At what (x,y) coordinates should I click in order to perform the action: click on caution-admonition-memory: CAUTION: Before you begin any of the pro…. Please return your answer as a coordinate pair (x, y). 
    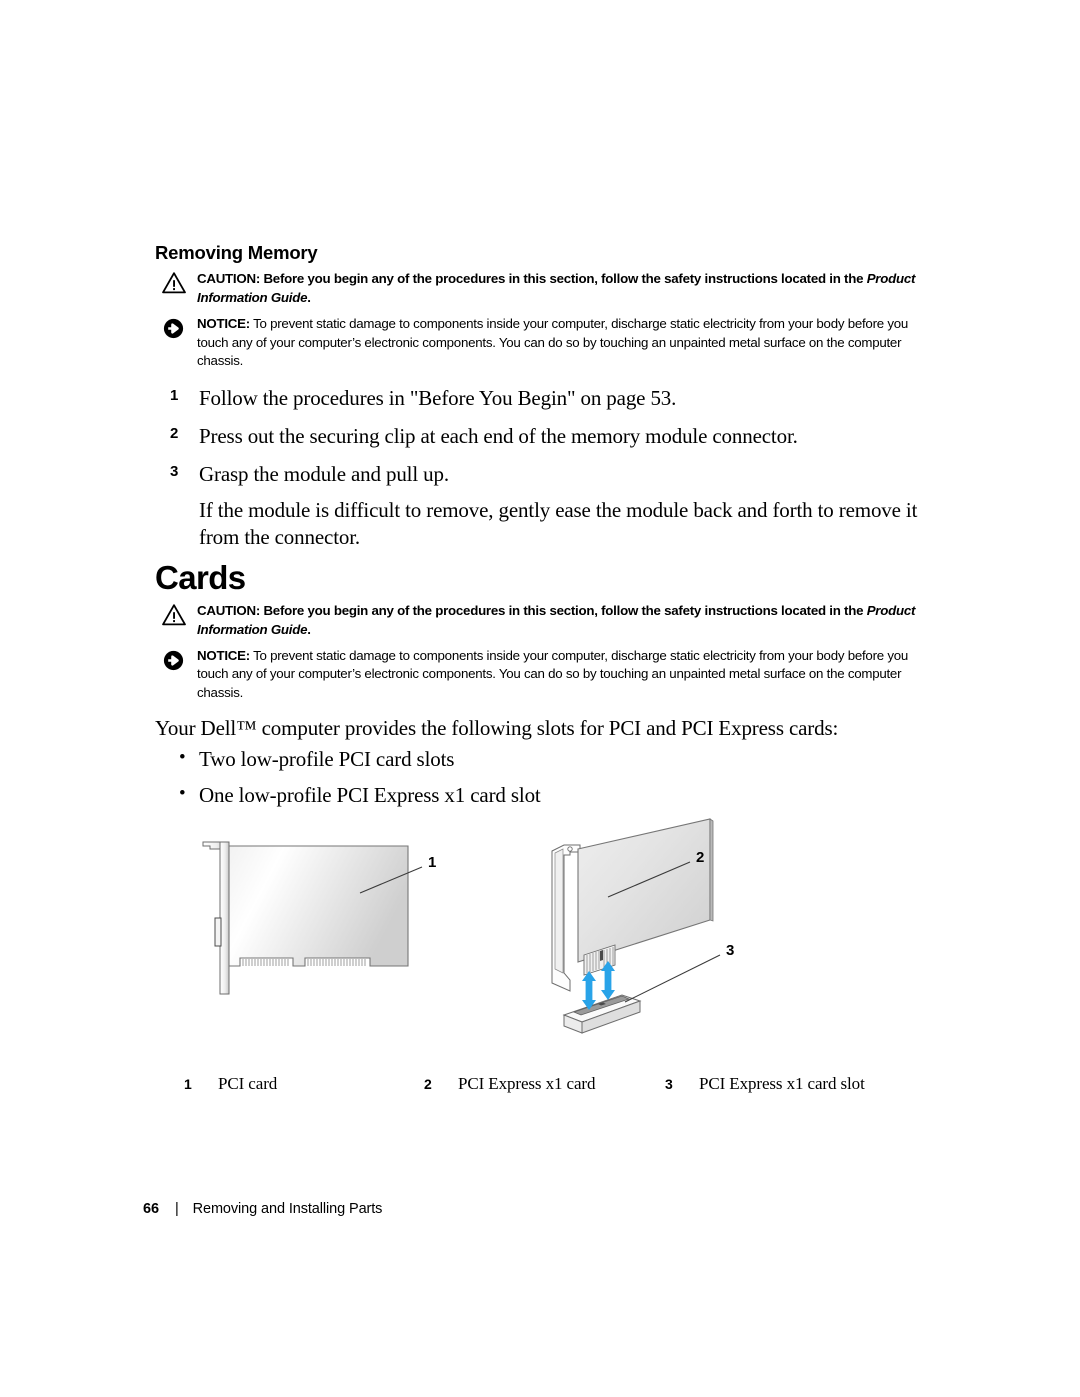
    Looking at the image, I should click on (545, 288).